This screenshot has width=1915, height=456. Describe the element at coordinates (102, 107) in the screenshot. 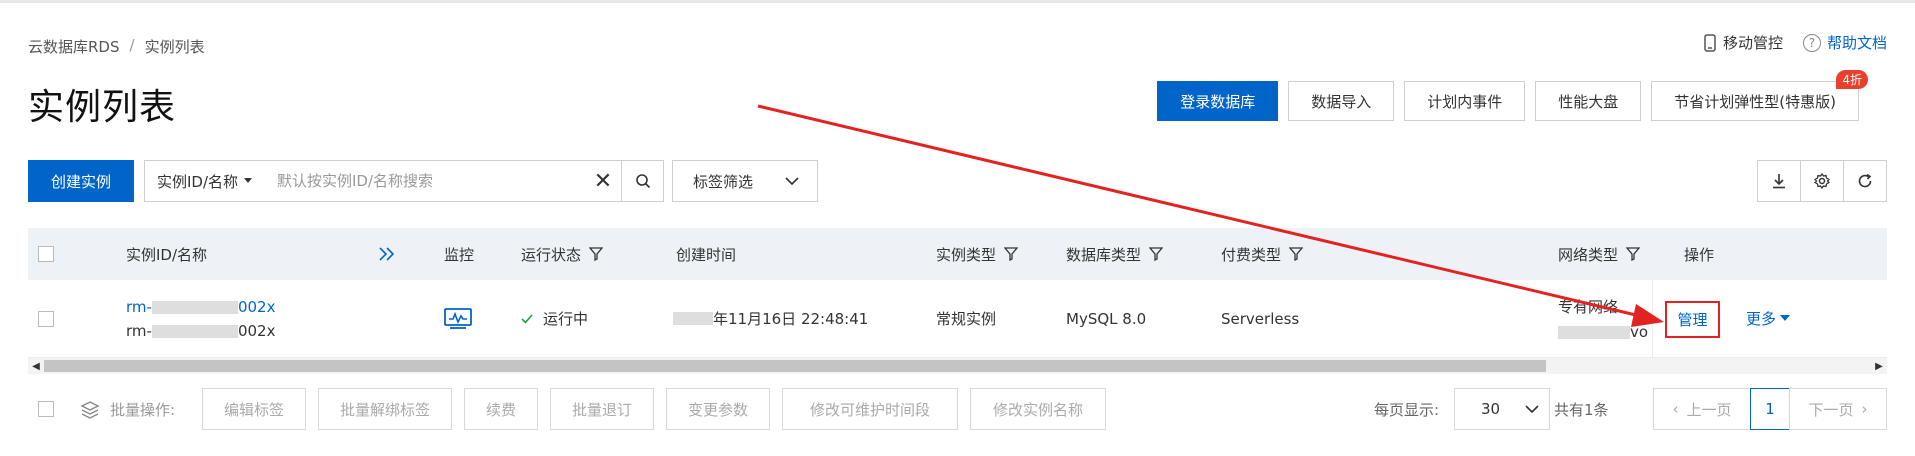

I see `page-title: 实例列表` at that location.